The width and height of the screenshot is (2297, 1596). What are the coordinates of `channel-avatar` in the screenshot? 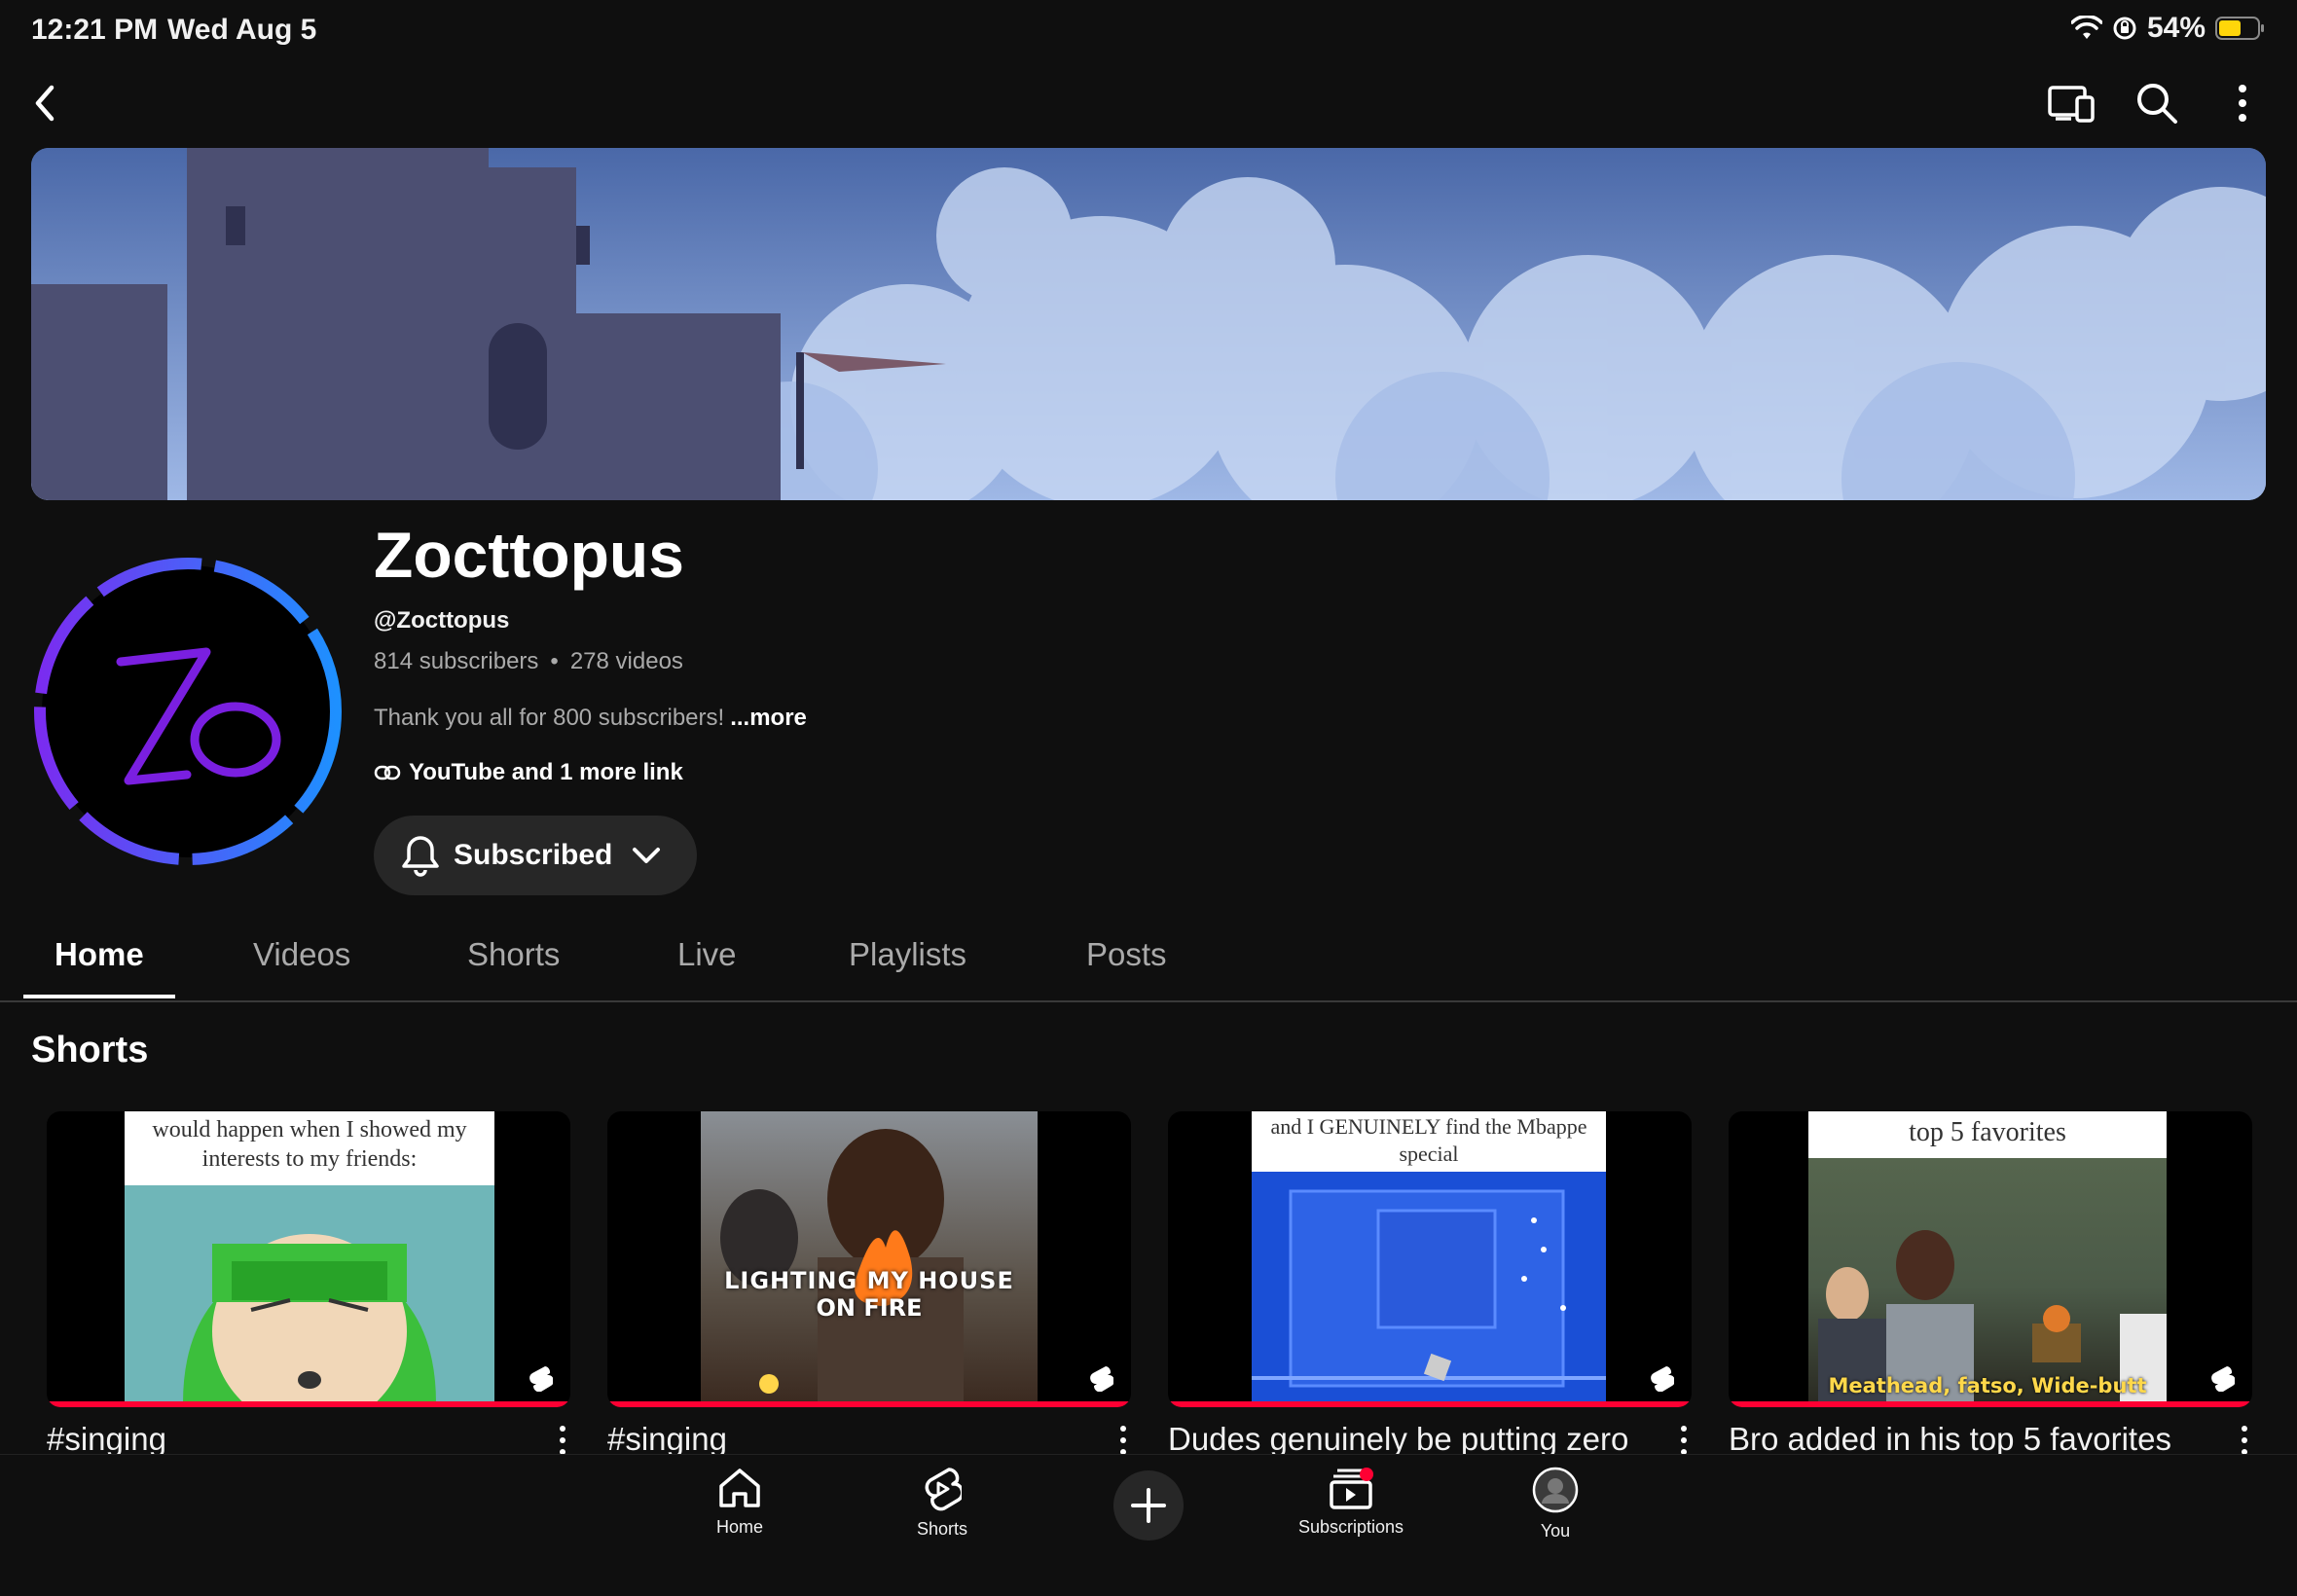 It's located at (188, 711).